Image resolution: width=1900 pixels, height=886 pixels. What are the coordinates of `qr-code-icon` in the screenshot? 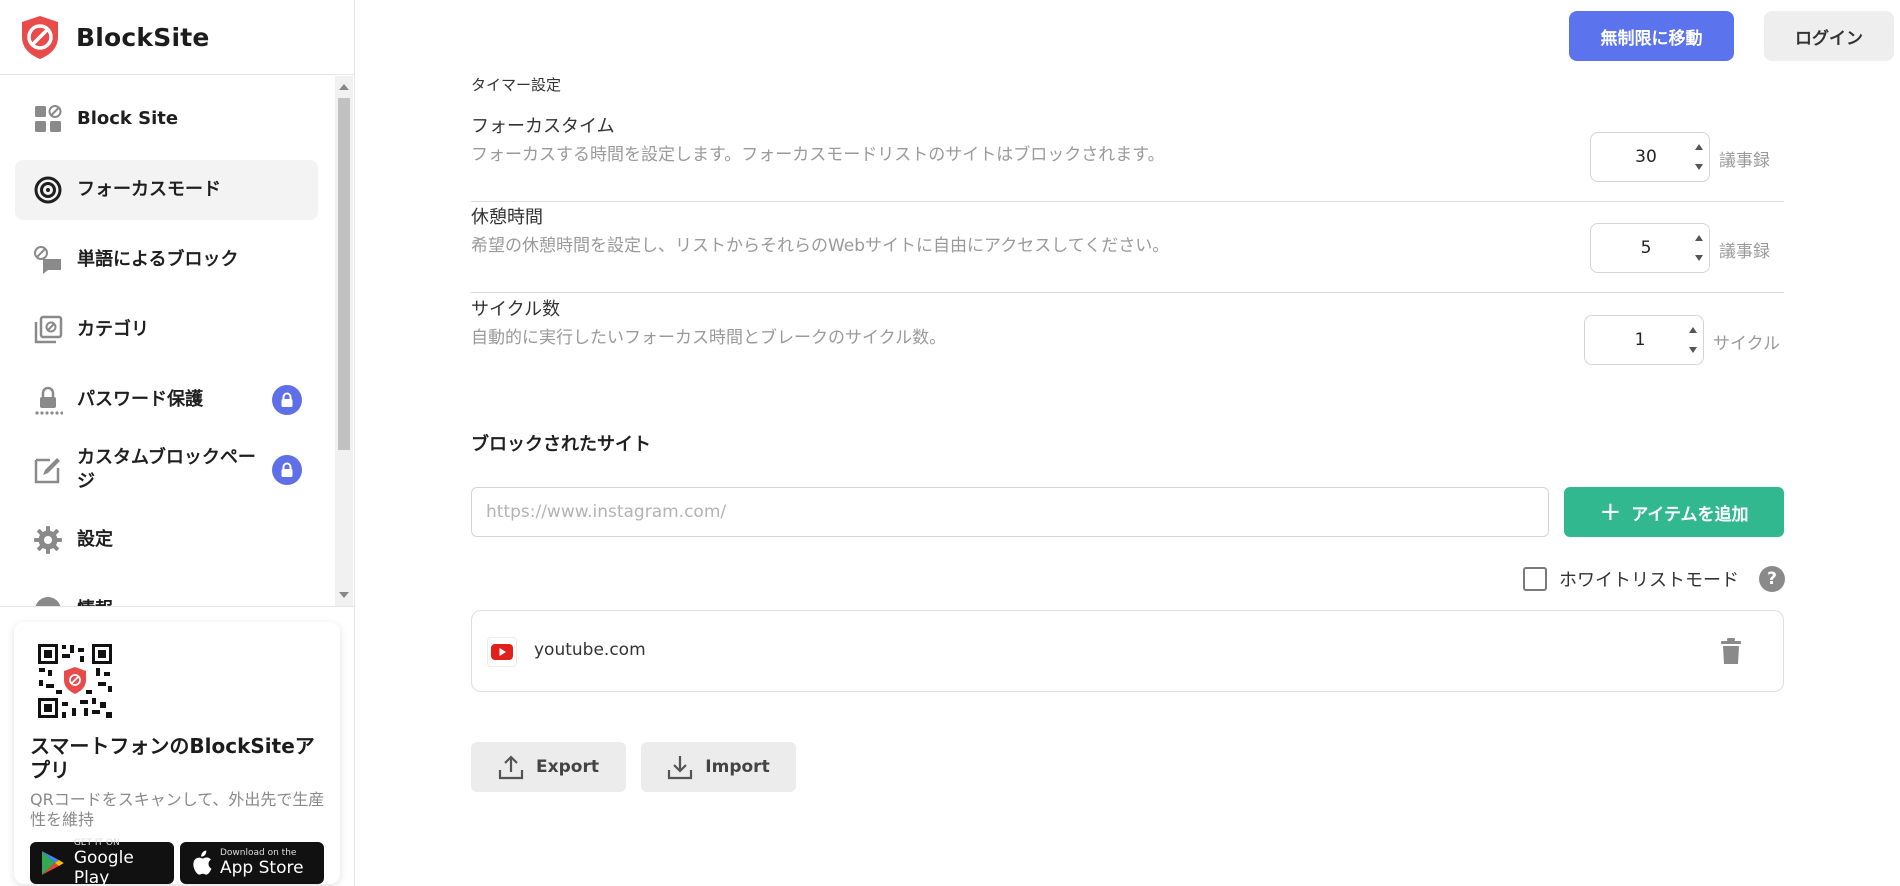 It's located at (75, 681).